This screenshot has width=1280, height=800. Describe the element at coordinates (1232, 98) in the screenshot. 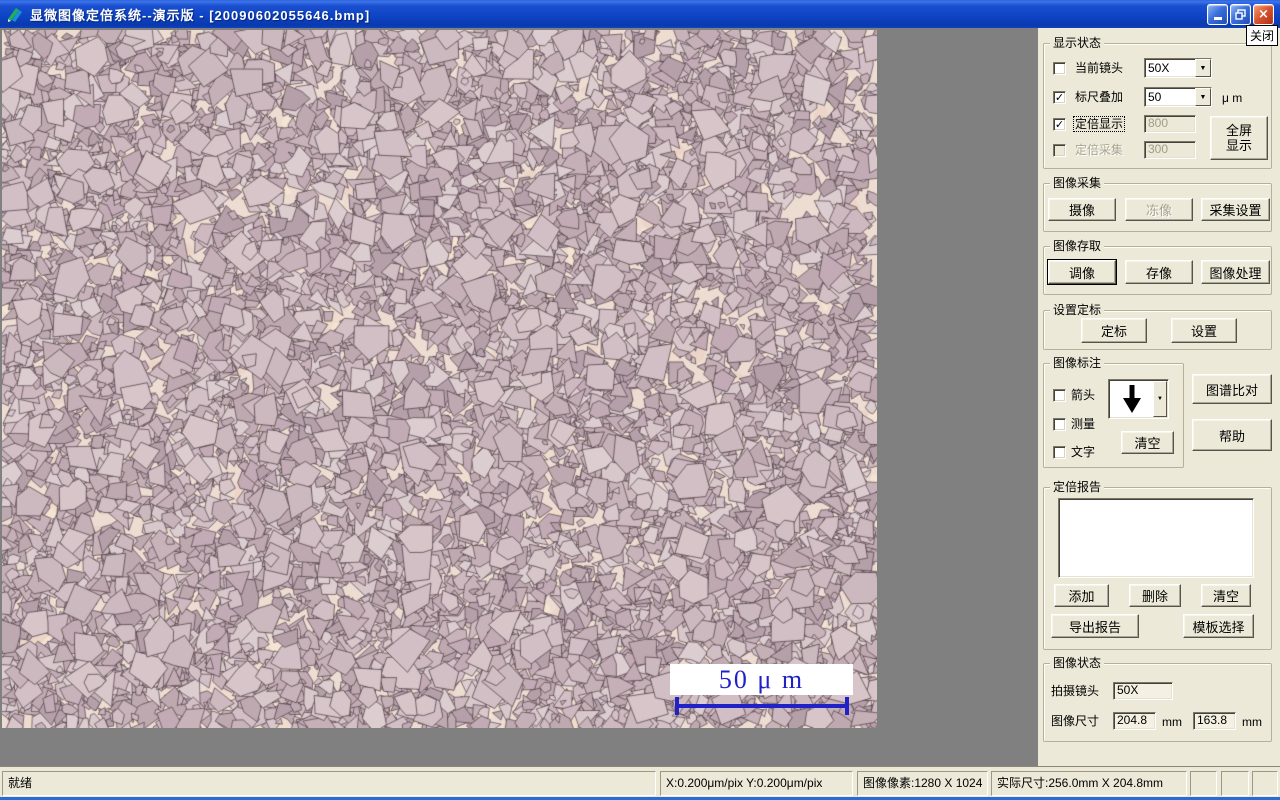

I see `ruler-unit-label: μ m` at that location.